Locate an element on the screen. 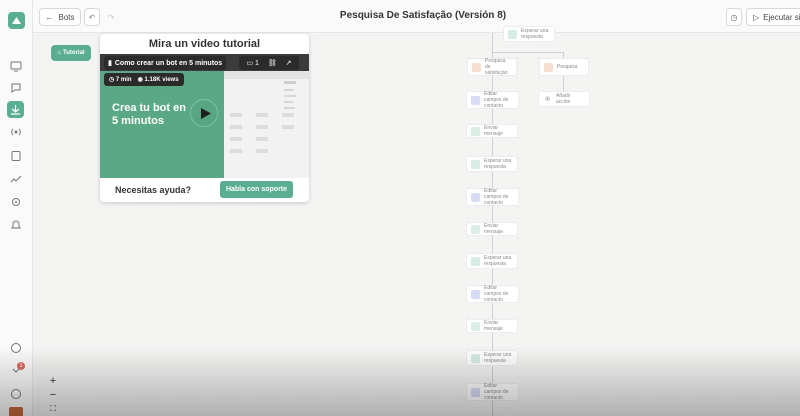 Image resolution: width=800 pixels, height=416 pixels. page-title: Pesquisa De Satisfação (Versión 8) is located at coordinates (423, 15).